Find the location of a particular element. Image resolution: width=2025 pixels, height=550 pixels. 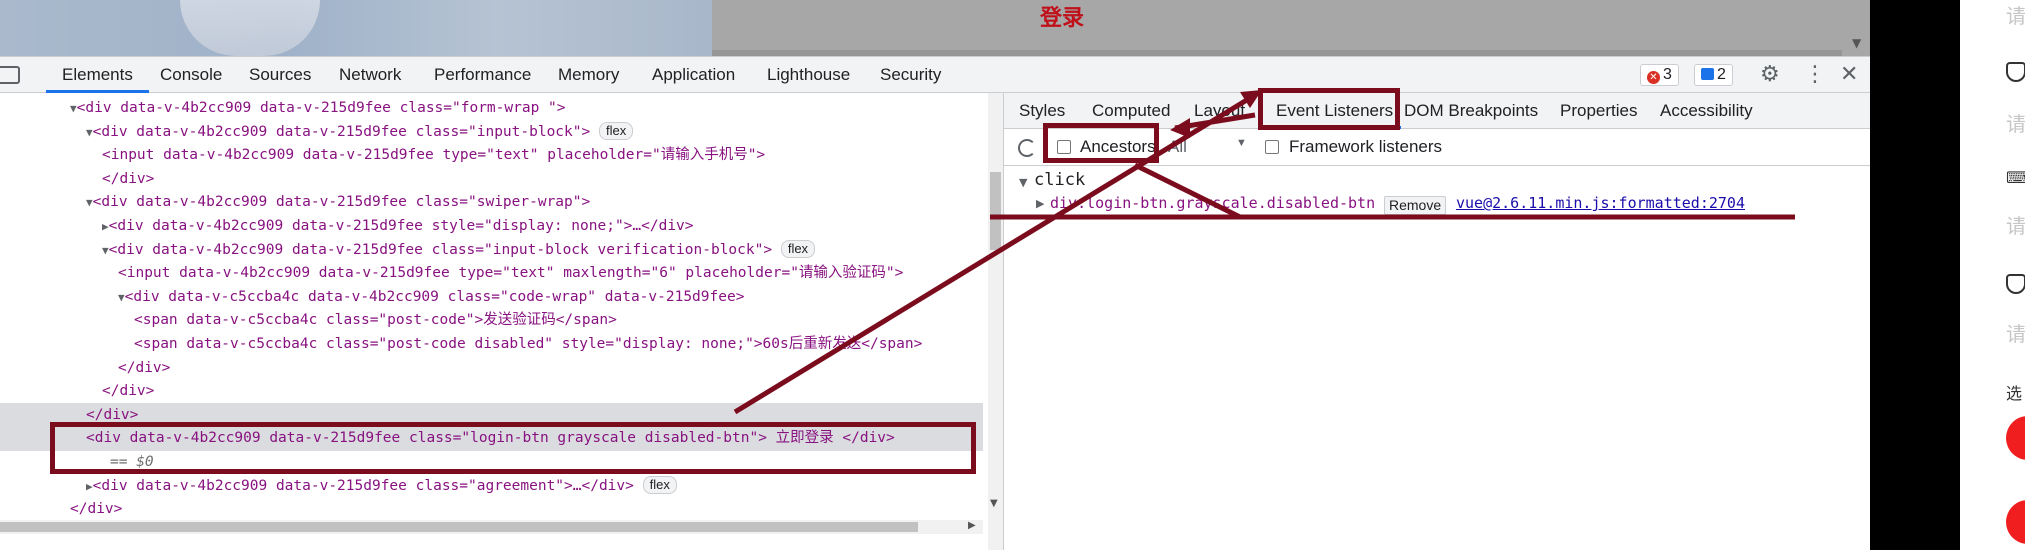

tab-network: Network is located at coordinates (370, 75).